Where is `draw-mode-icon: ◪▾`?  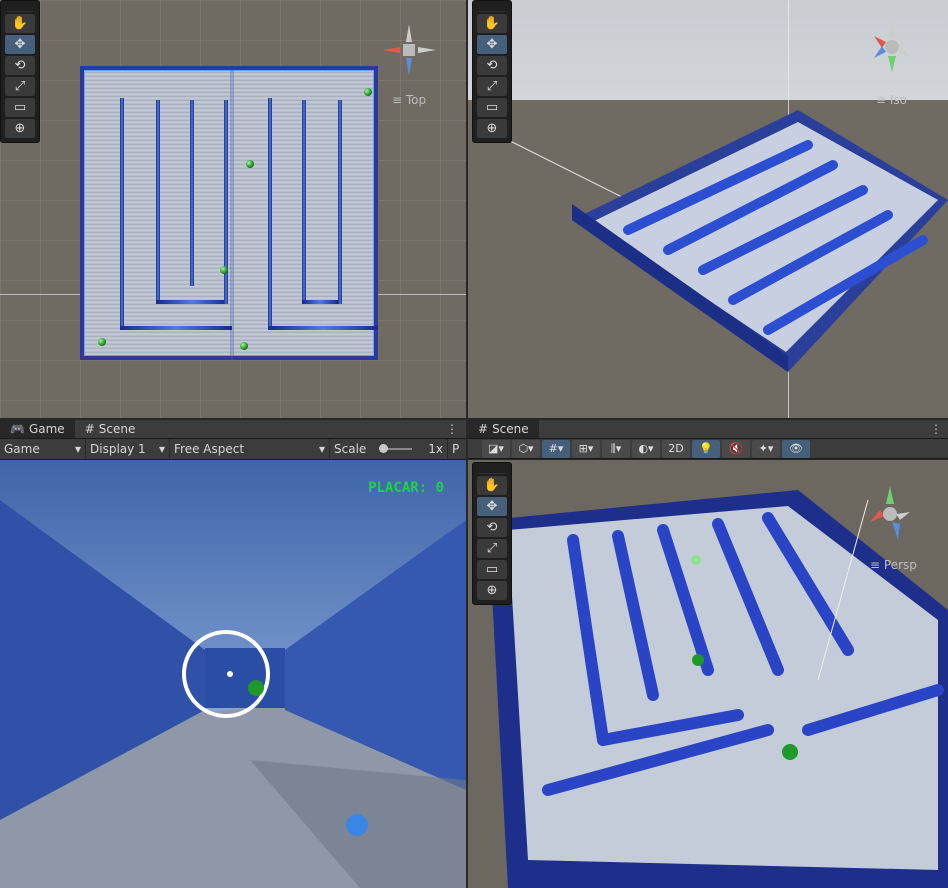
draw-mode-icon: ◪▾ is located at coordinates (496, 448).